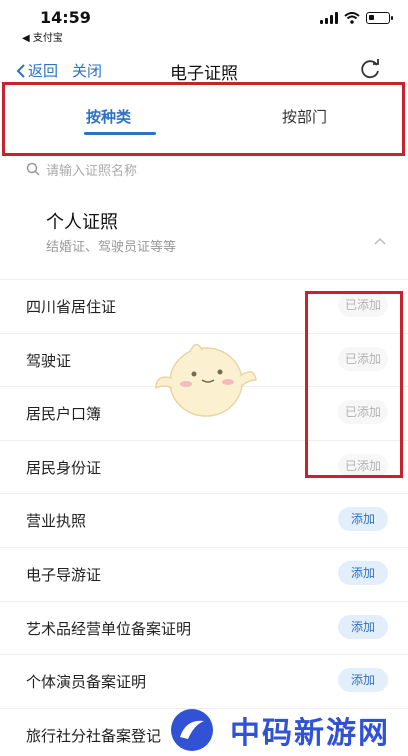 This screenshot has width=408, height=756. Describe the element at coordinates (206, 169) in the screenshot. I see `search-bar: 请输入证照名称` at that location.